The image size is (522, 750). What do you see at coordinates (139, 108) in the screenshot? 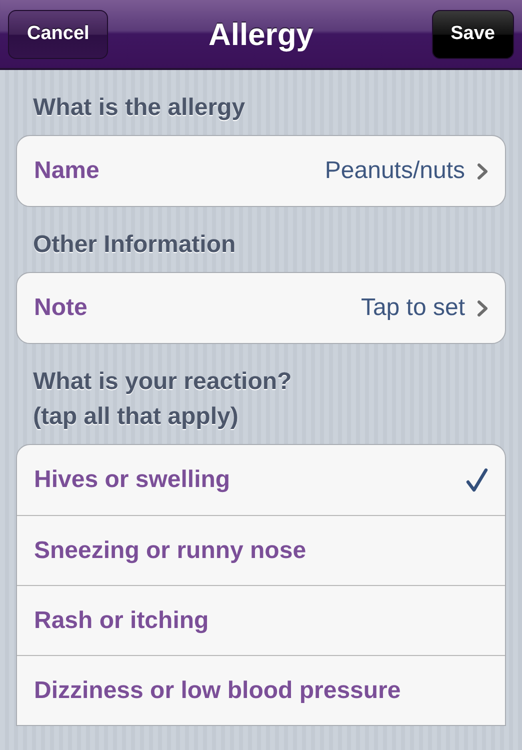
I see `section-header: What is the allergy` at bounding box center [139, 108].